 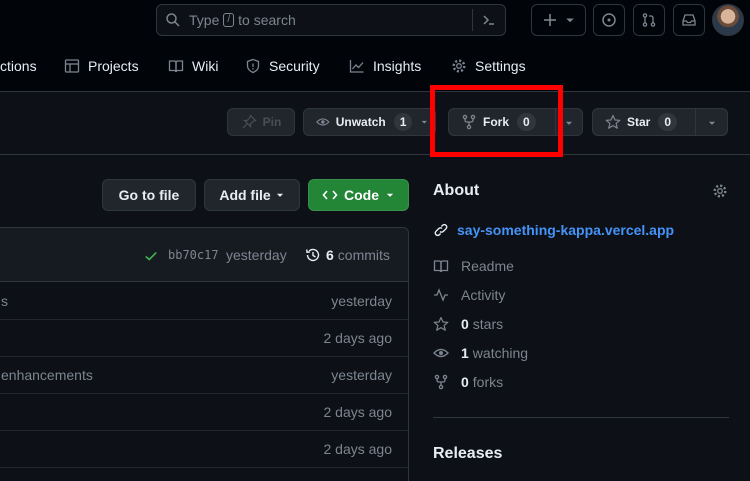 What do you see at coordinates (205, 66) in the screenshot?
I see `tab-wiki-label: Wiki` at bounding box center [205, 66].